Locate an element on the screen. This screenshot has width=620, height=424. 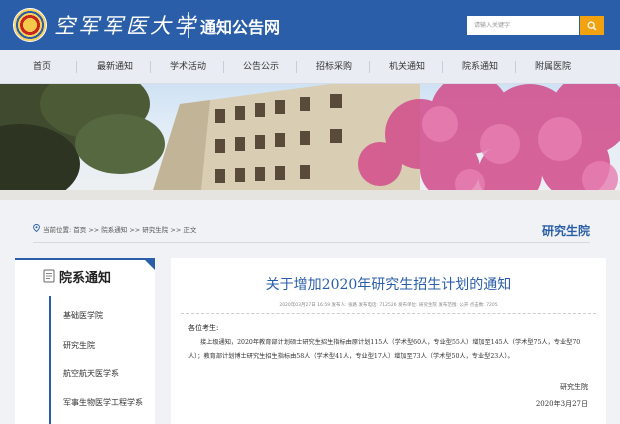
location-pin-icon is located at coordinates (36, 228).